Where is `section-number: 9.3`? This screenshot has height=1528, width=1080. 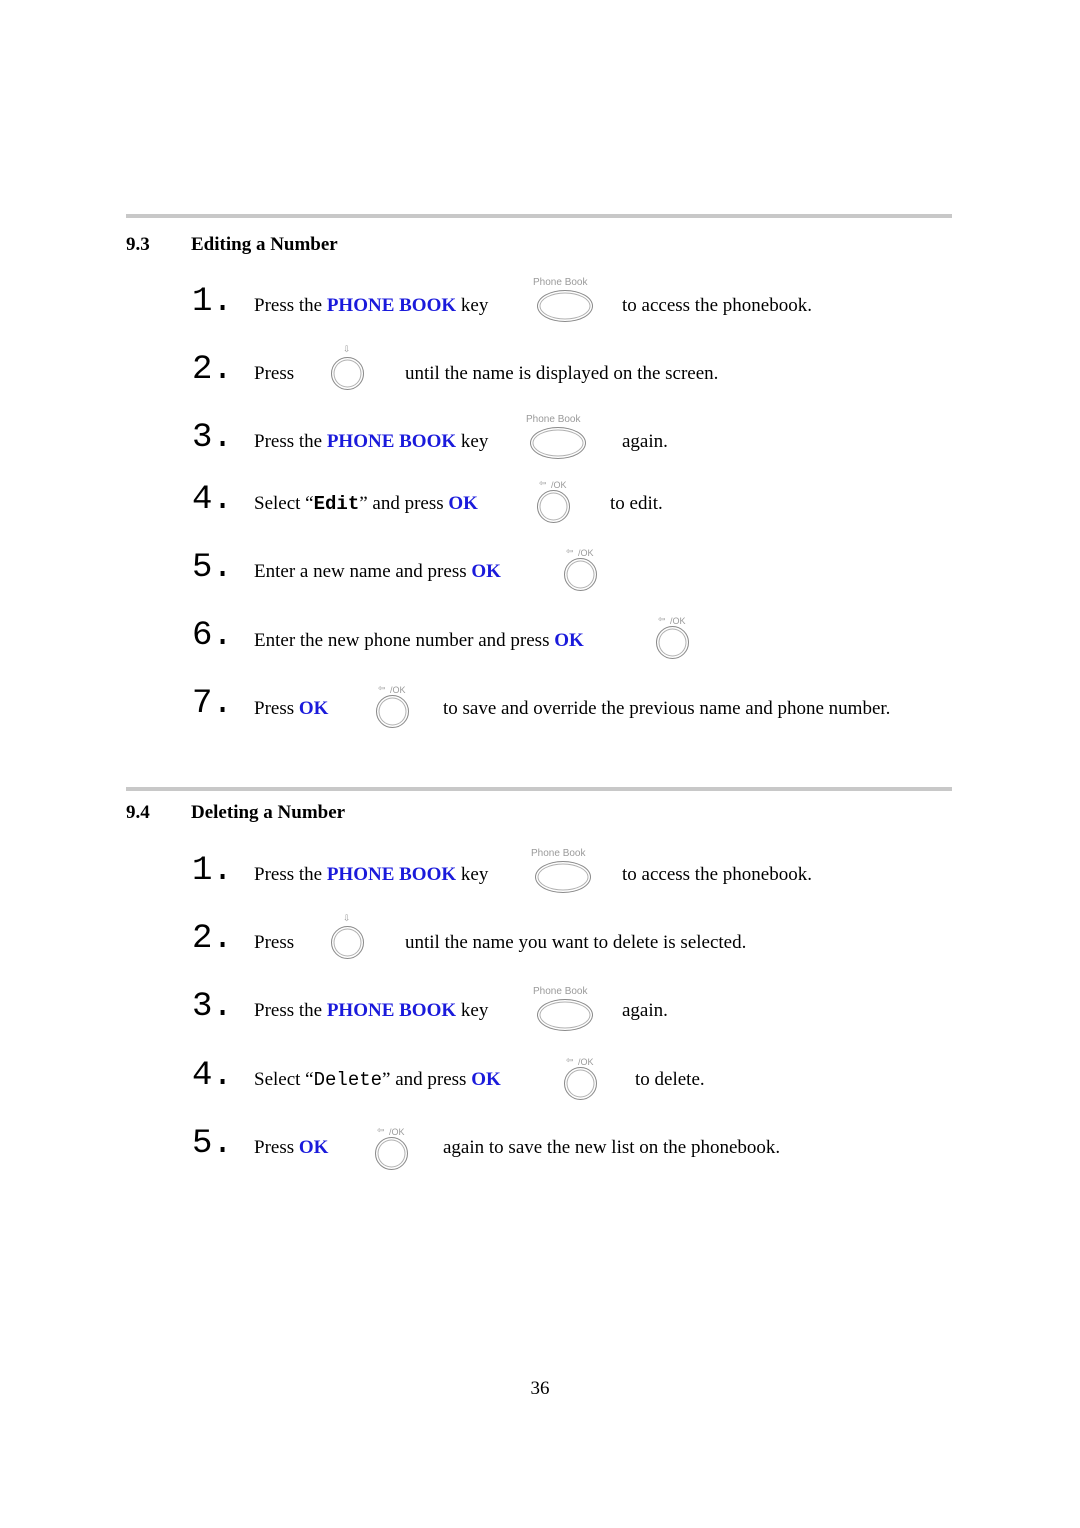 section-number: 9.3 is located at coordinates (138, 244).